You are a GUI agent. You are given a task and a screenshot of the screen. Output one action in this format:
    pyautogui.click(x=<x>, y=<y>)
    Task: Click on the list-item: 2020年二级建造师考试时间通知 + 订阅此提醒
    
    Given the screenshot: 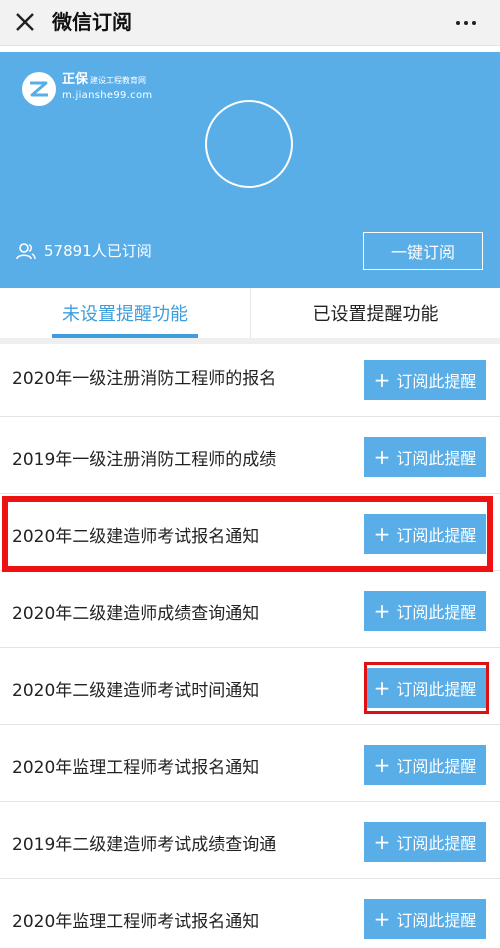 What is the action you would take?
    pyautogui.click(x=250, y=686)
    